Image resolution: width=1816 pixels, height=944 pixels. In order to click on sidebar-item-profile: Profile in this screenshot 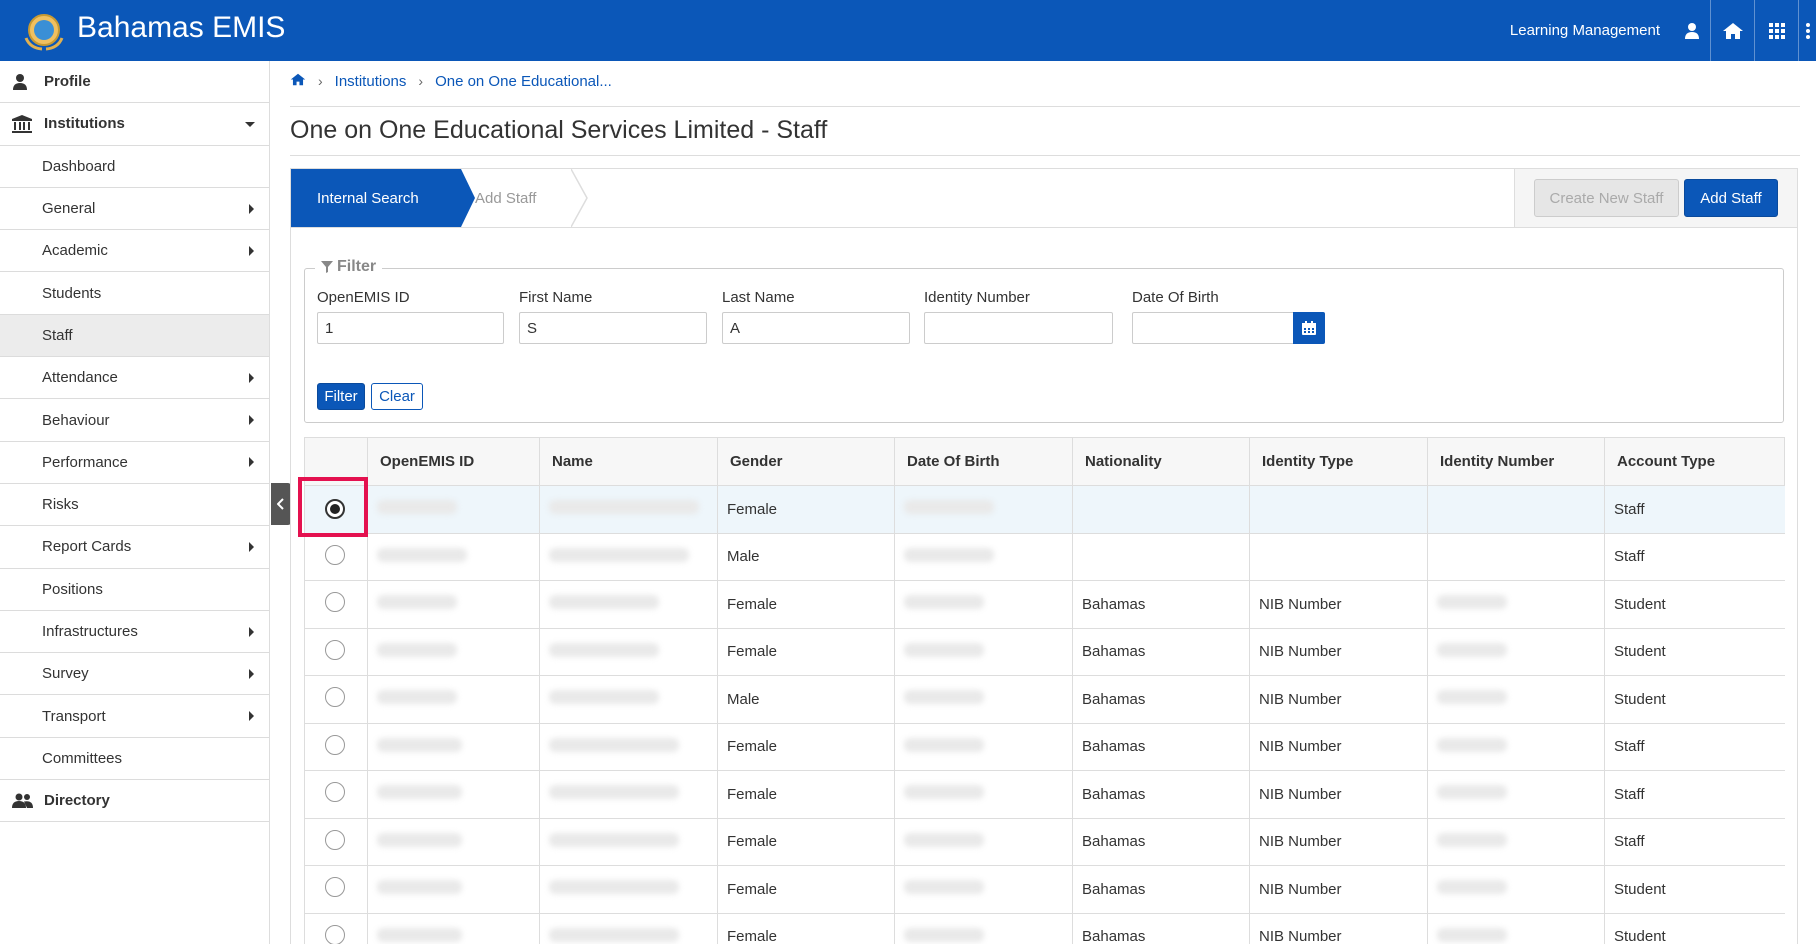, I will do `click(134, 82)`.